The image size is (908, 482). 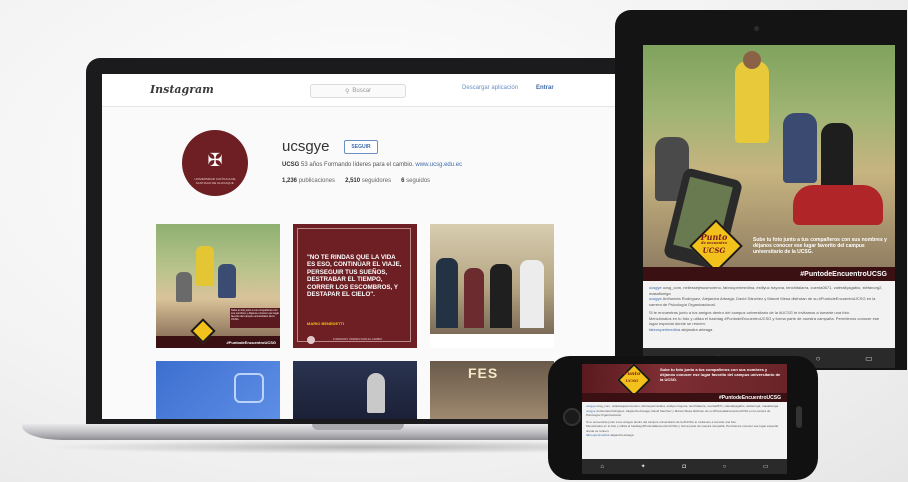 What do you see at coordinates (545, 88) in the screenshot?
I see `login-link: Entrar` at bounding box center [545, 88].